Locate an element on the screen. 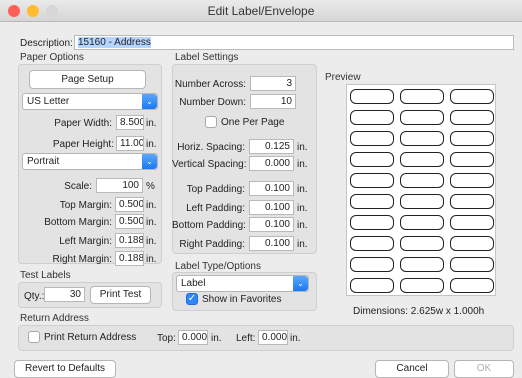 The image size is (522, 378). description-value: 15160 - Address is located at coordinates (114, 42).